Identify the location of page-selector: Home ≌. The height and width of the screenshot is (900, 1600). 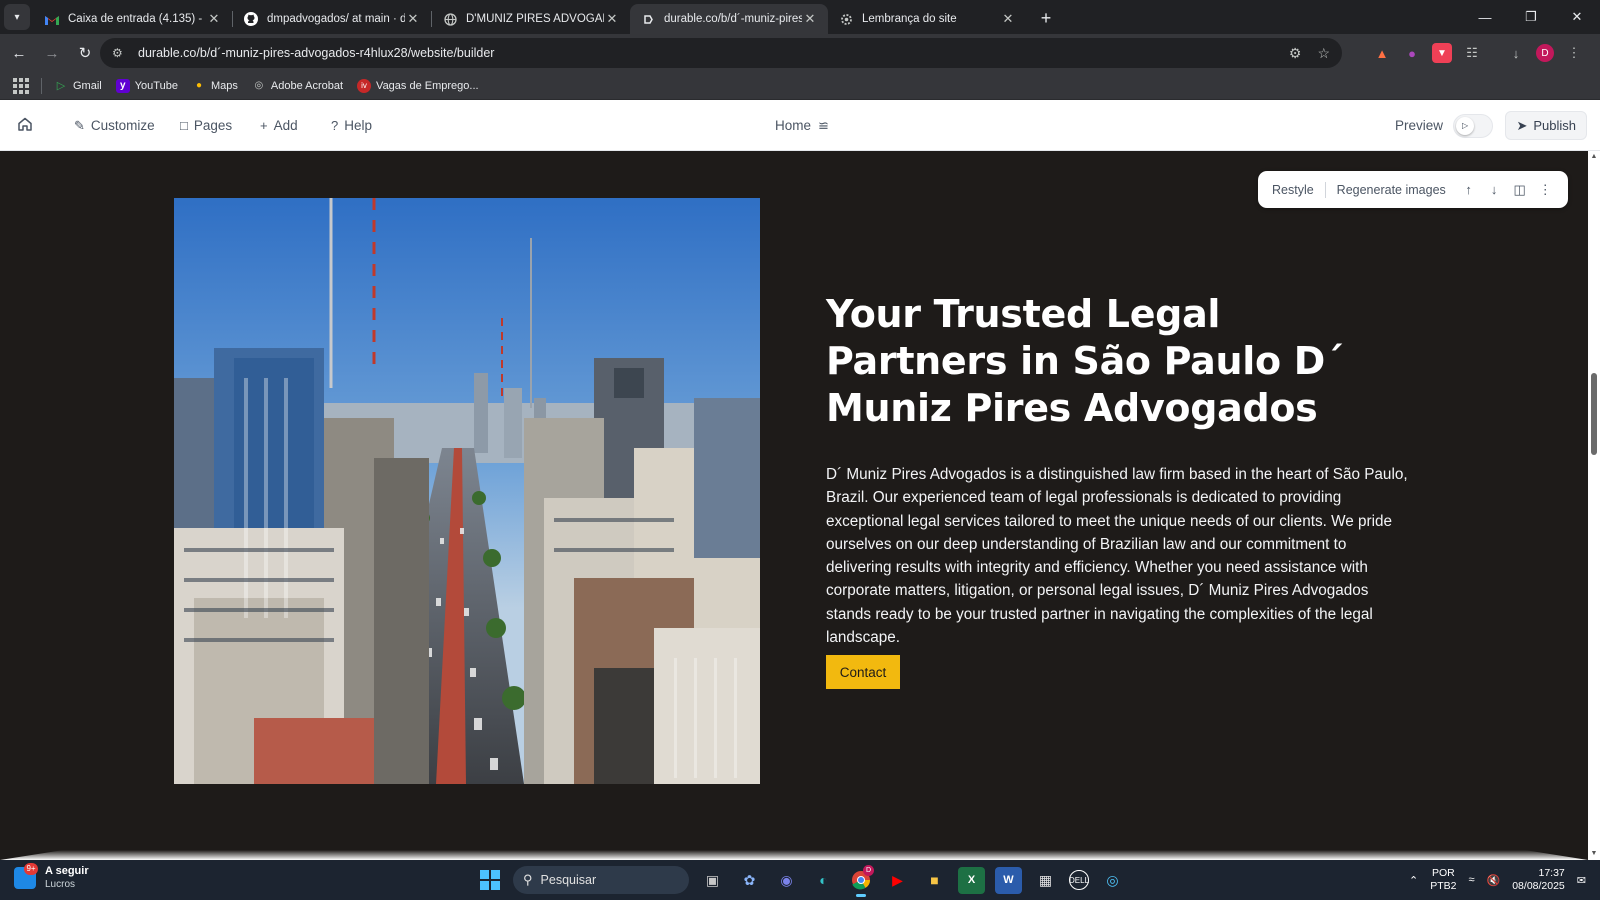
(802, 125).